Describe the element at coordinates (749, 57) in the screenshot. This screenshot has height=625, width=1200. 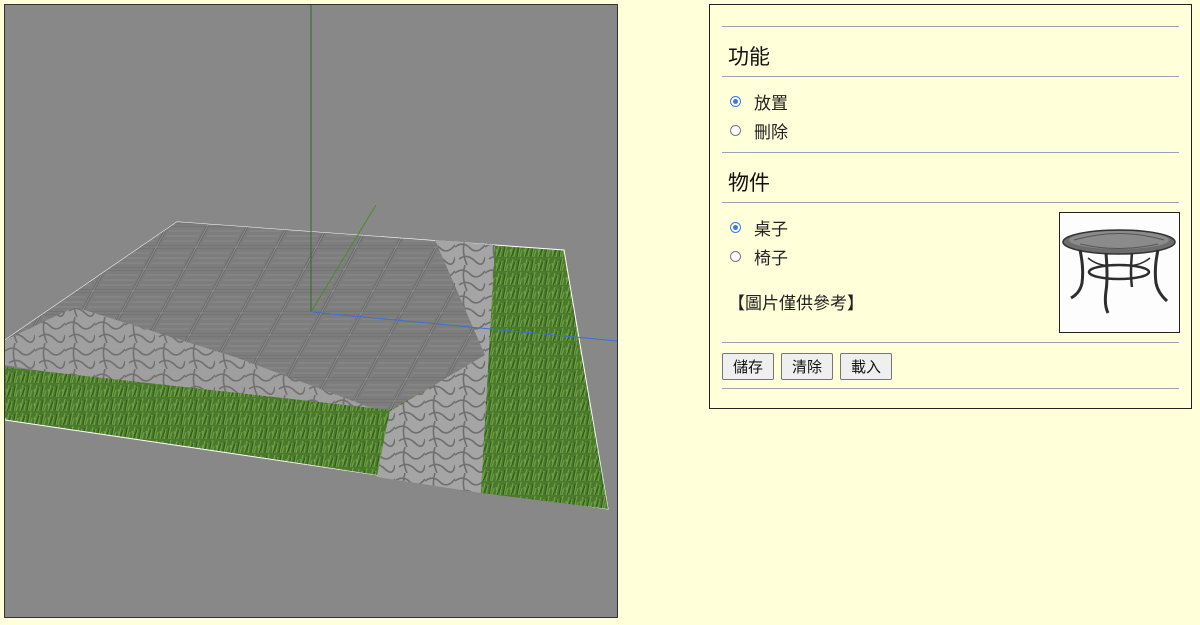
I see `function-section-title: 功能` at that location.